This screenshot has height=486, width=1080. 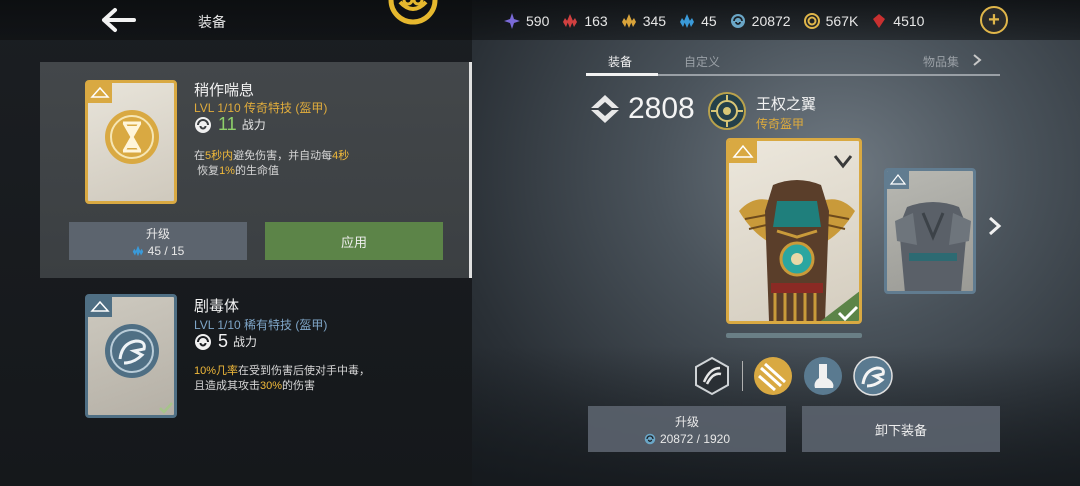 I want to click on red-crystal-icon, so click(x=570, y=21).